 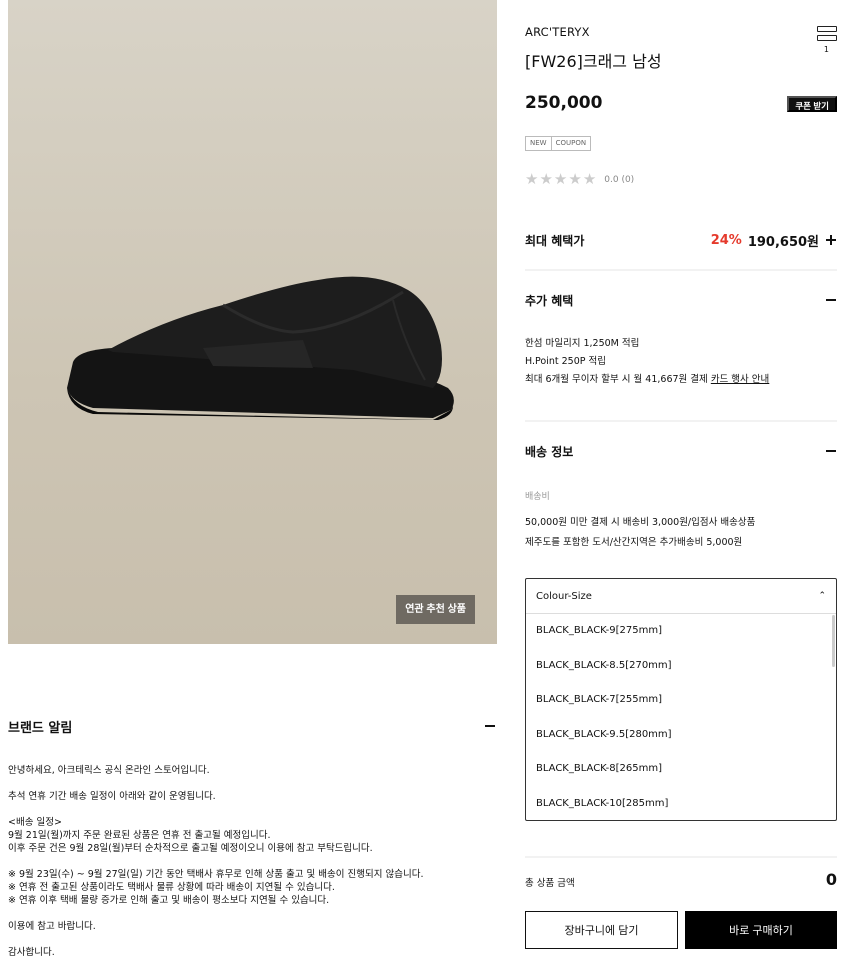 I want to click on shipping-fee-label: 배송비, so click(x=537, y=497).